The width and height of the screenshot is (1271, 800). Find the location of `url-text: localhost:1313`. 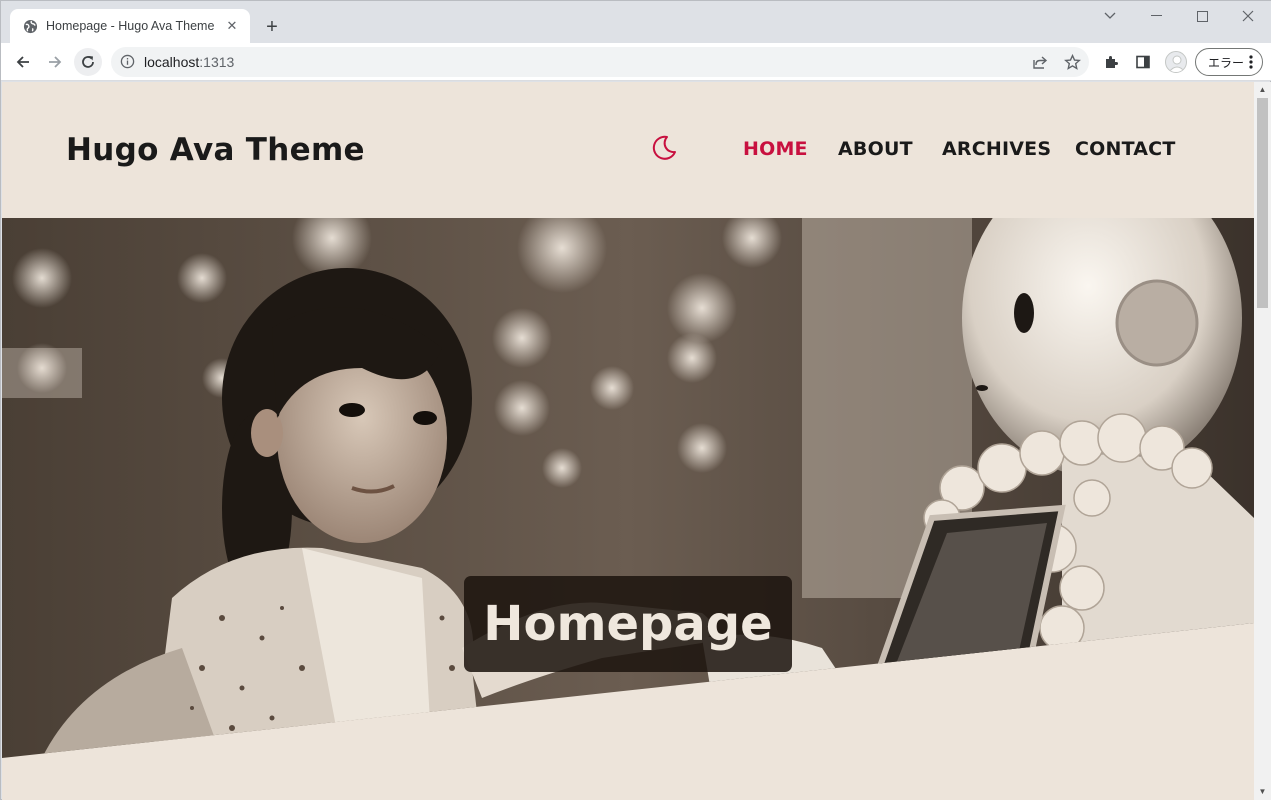

url-text: localhost:1313 is located at coordinates (189, 62).